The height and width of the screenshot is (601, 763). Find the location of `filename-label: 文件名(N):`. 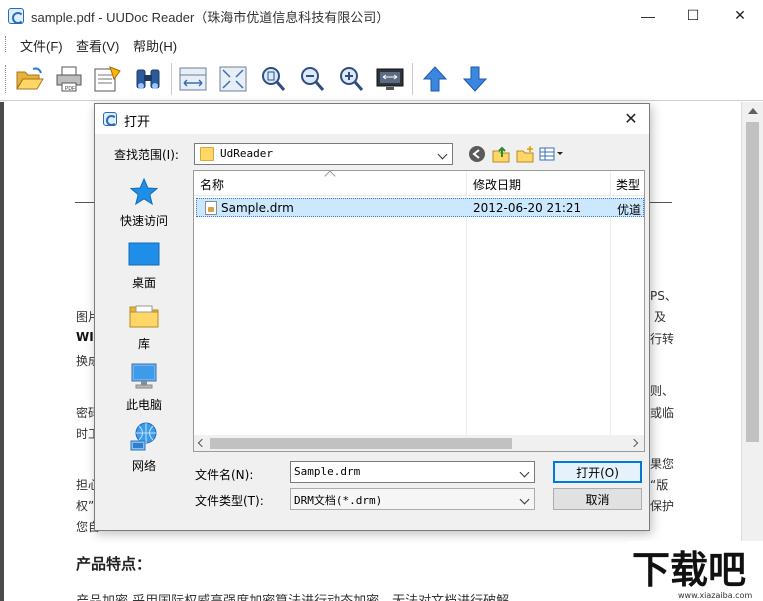

filename-label: 文件名(N): is located at coordinates (224, 475).